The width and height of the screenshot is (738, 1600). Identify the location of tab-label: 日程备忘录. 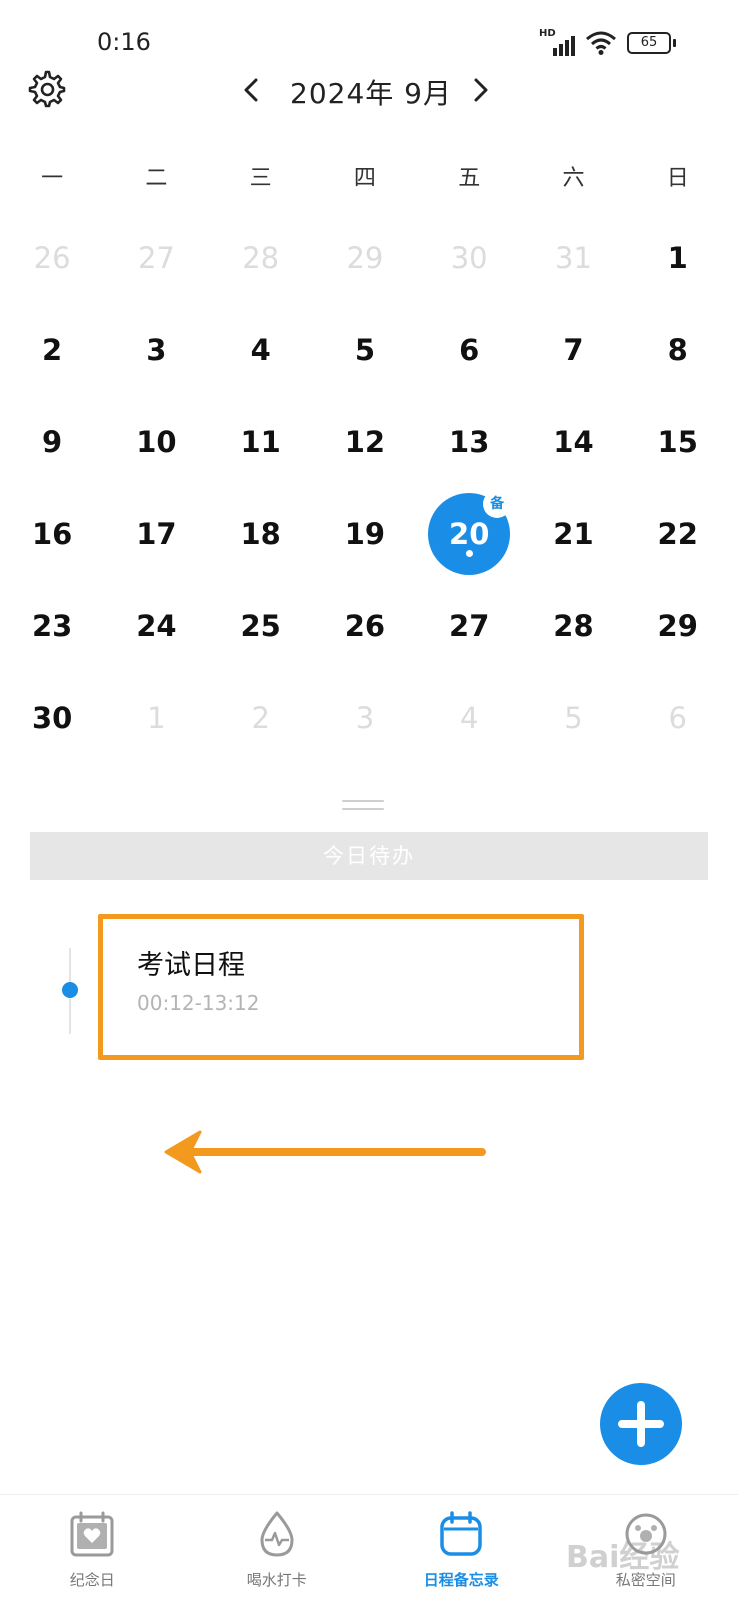
(461, 1580).